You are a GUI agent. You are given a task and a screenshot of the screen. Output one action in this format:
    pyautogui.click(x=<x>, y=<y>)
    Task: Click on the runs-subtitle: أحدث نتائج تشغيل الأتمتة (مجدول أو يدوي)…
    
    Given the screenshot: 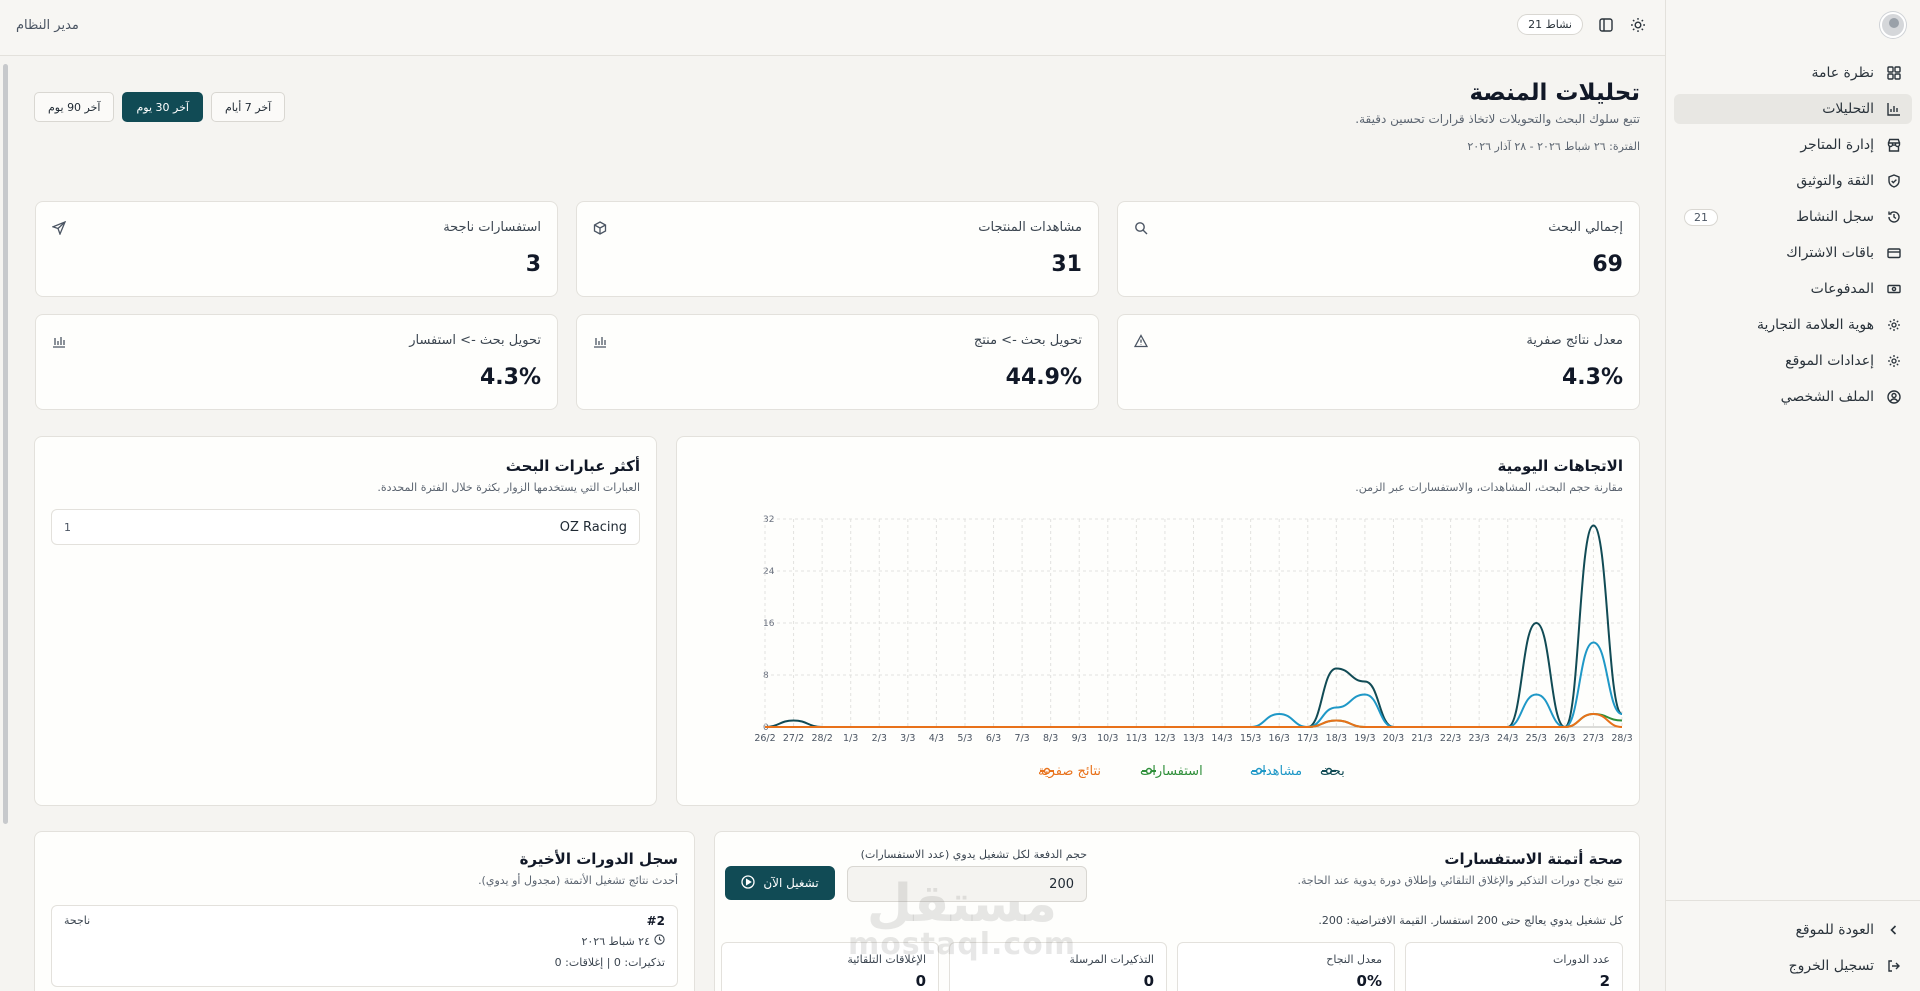 What is the action you would take?
    pyautogui.click(x=578, y=880)
    